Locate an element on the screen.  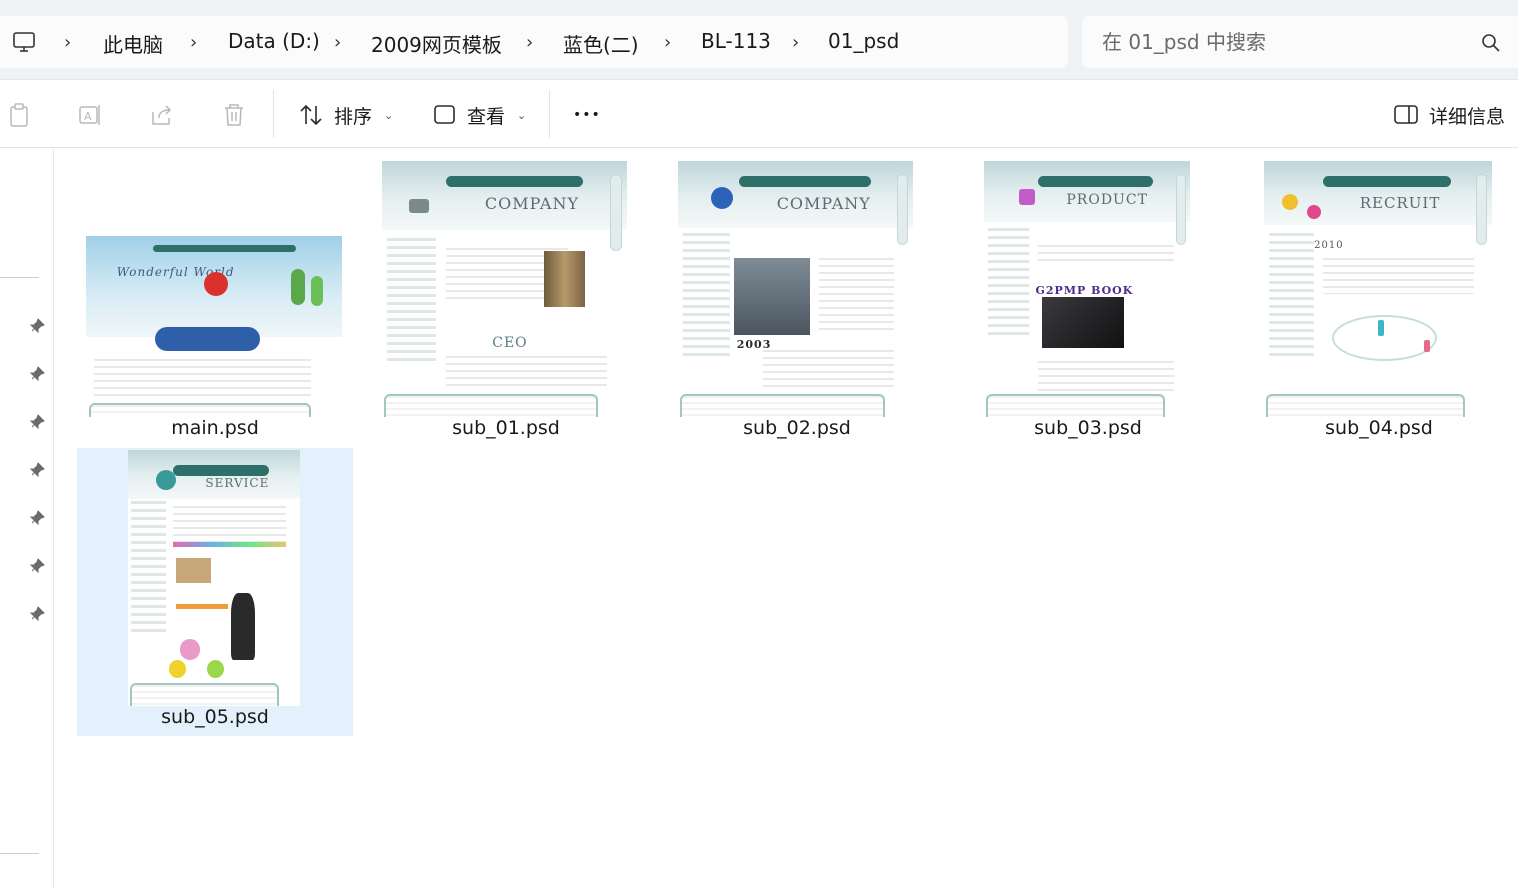
file-thumbnail: COMPANY CEO is located at coordinates (504, 289).